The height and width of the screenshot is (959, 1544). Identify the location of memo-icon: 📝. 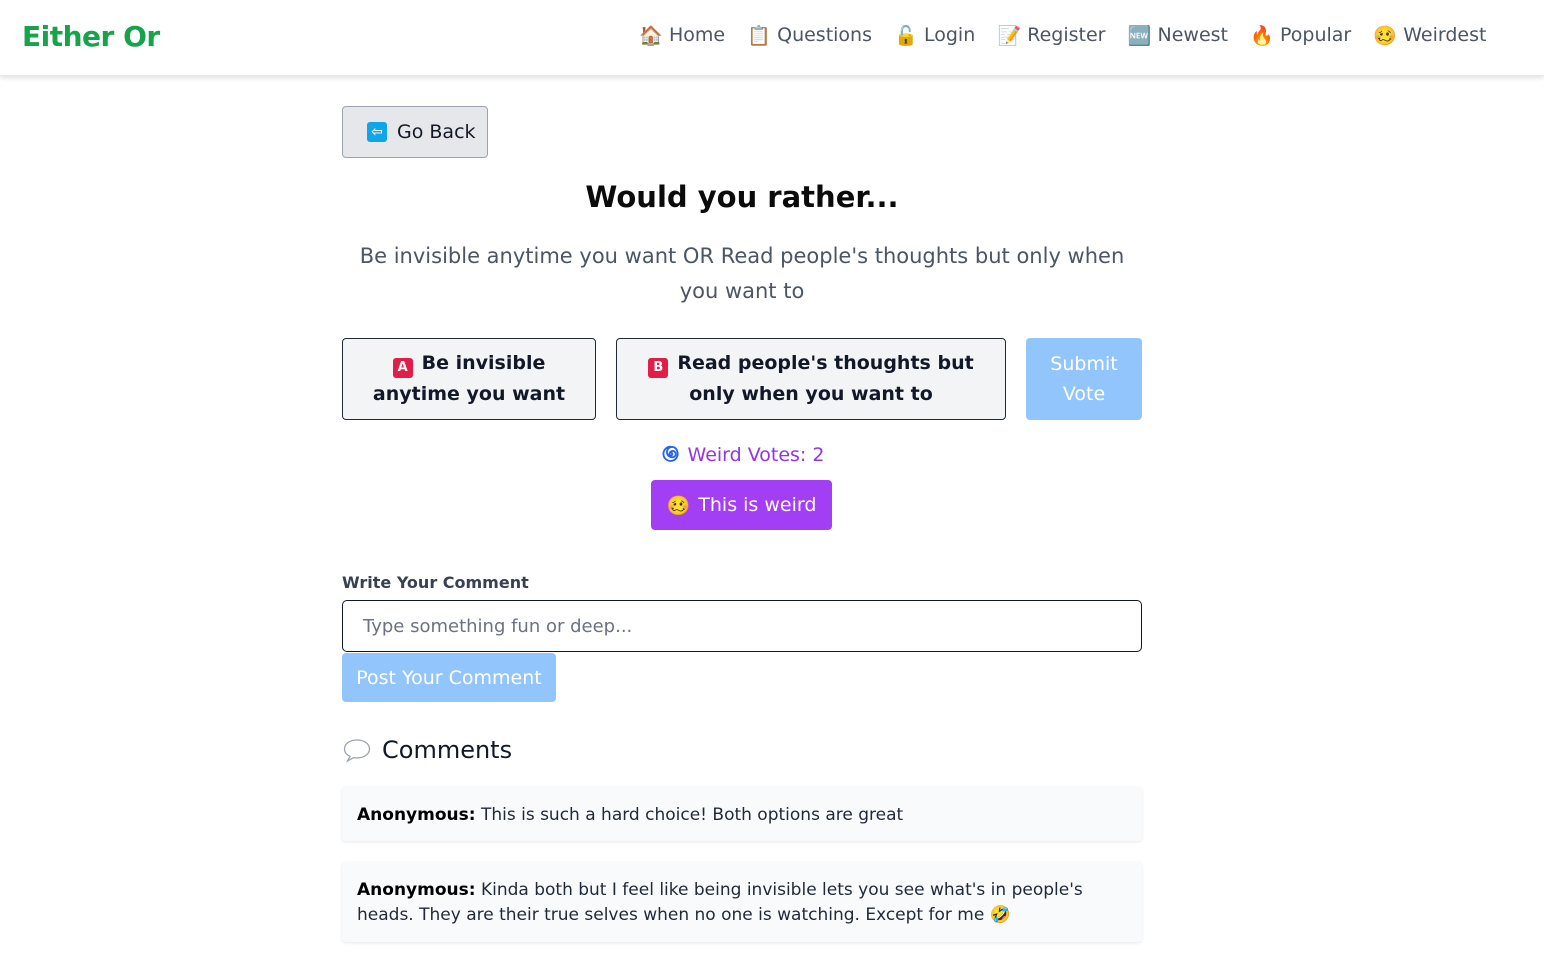
(1009, 35).